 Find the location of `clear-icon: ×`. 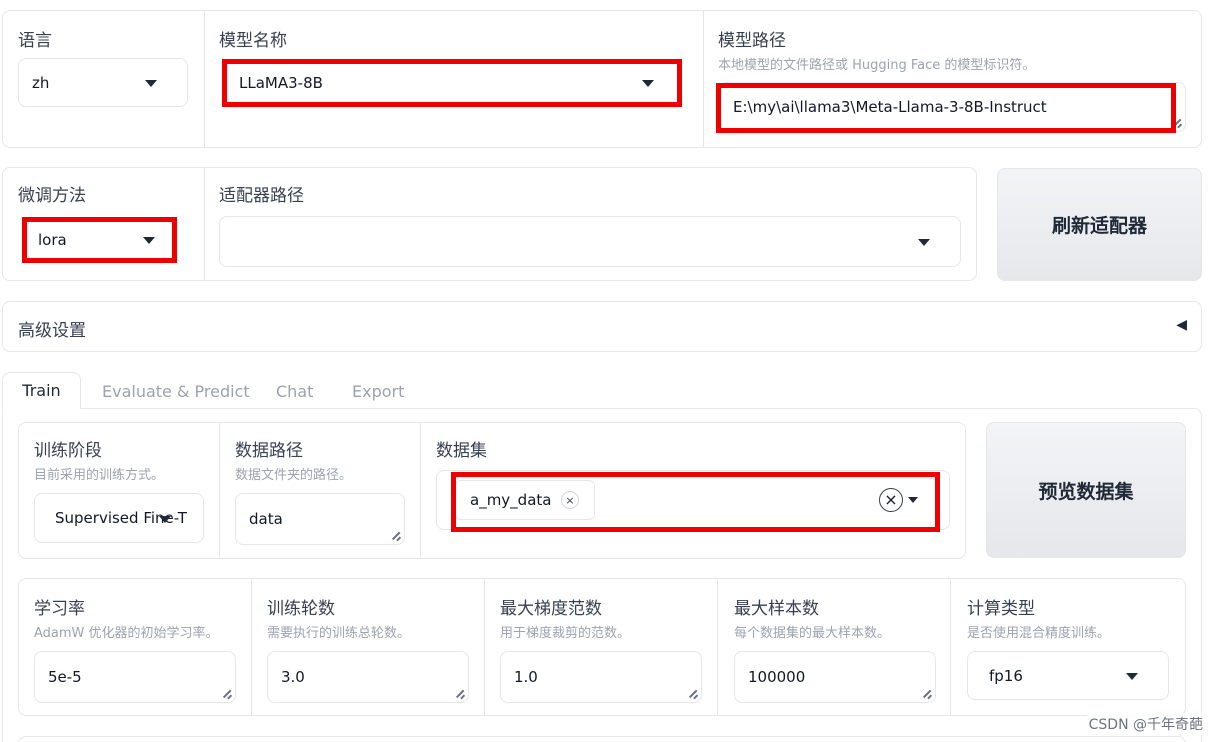

clear-icon: × is located at coordinates (891, 500).